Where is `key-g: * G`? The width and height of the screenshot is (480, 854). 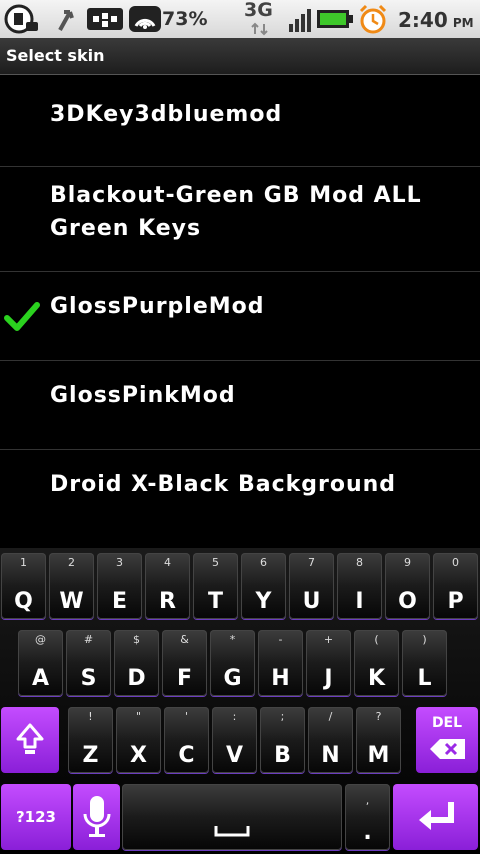
key-g: * G is located at coordinates (232, 663).